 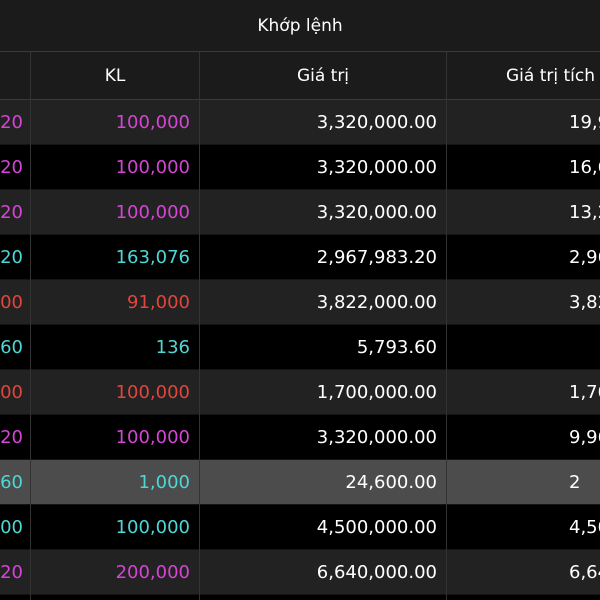 I want to click on table-row: 00 100,000 4,500,000.00 4,50, so click(x=300, y=527).